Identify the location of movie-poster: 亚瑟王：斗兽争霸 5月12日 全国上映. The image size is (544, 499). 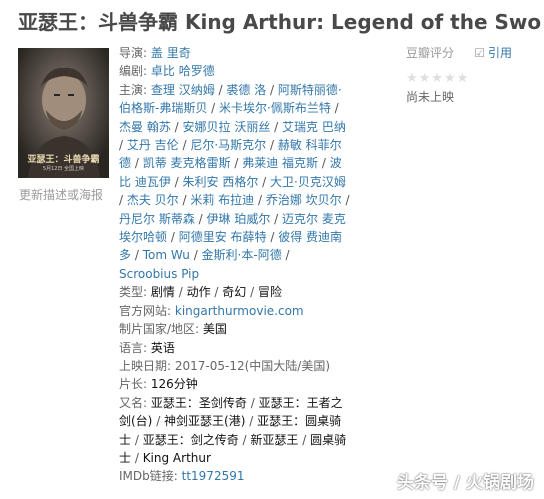
(63, 113).